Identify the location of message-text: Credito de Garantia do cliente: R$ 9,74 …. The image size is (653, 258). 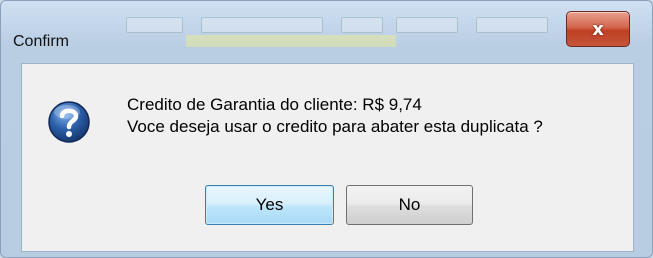
(335, 116).